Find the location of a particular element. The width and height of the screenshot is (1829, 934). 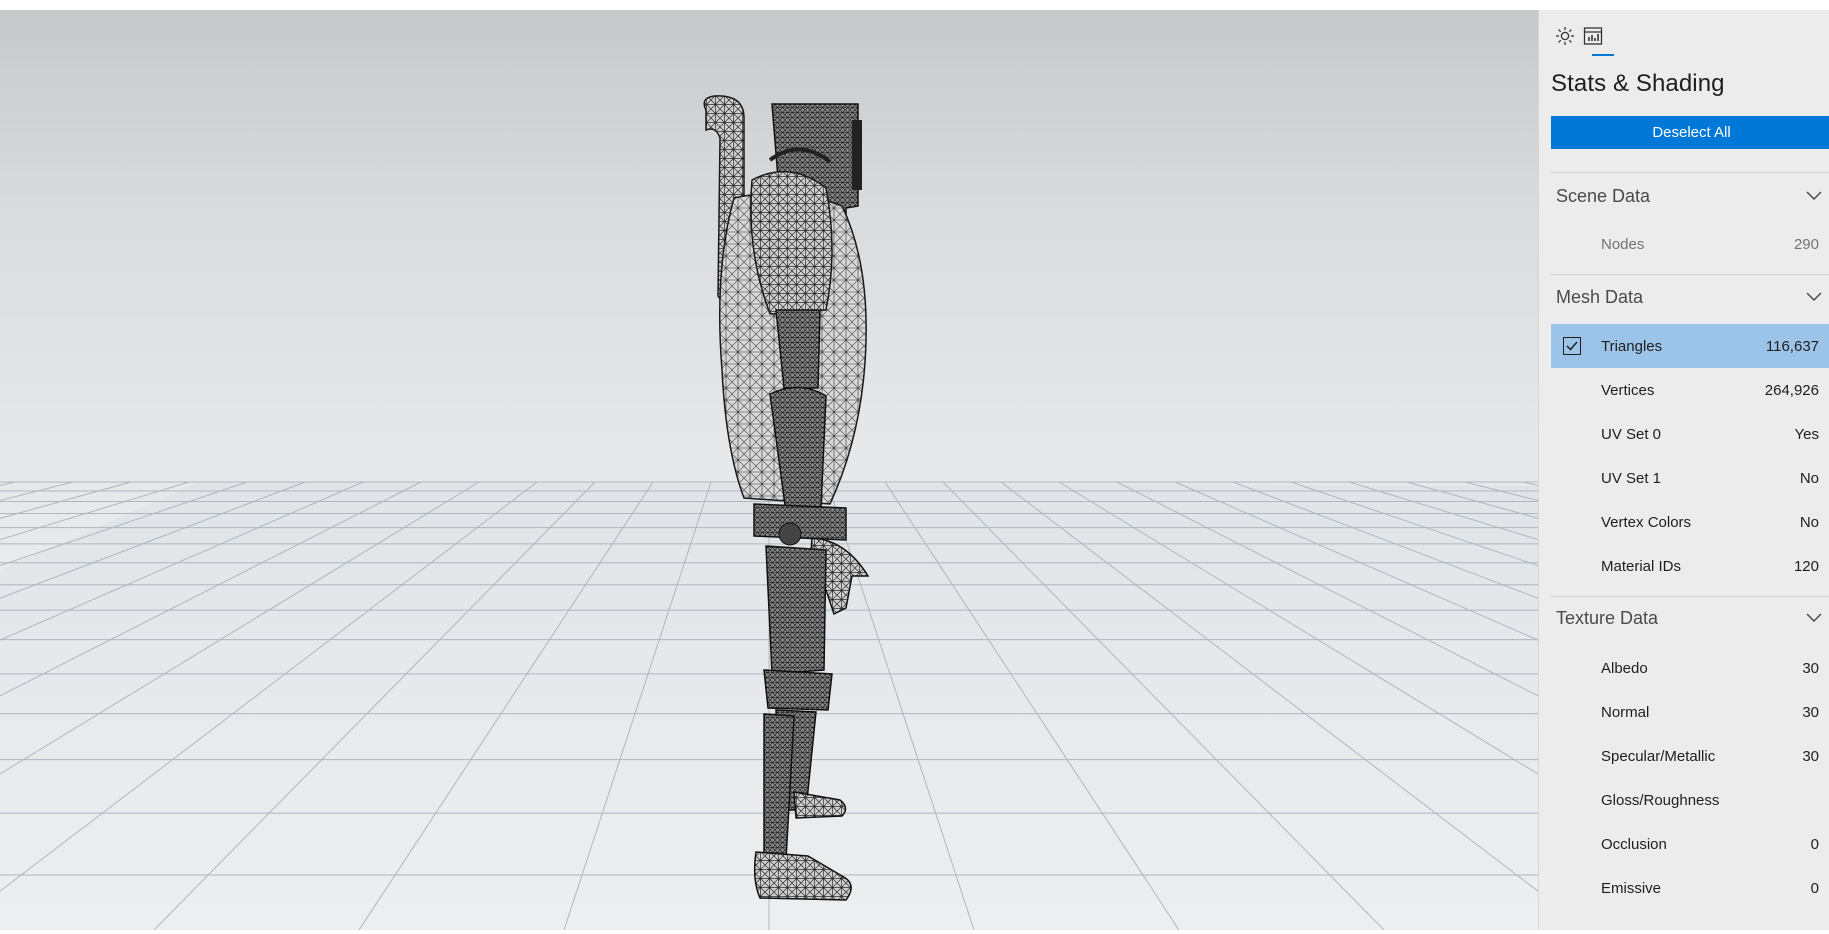

row-label: UV Set 1 is located at coordinates (1631, 478).